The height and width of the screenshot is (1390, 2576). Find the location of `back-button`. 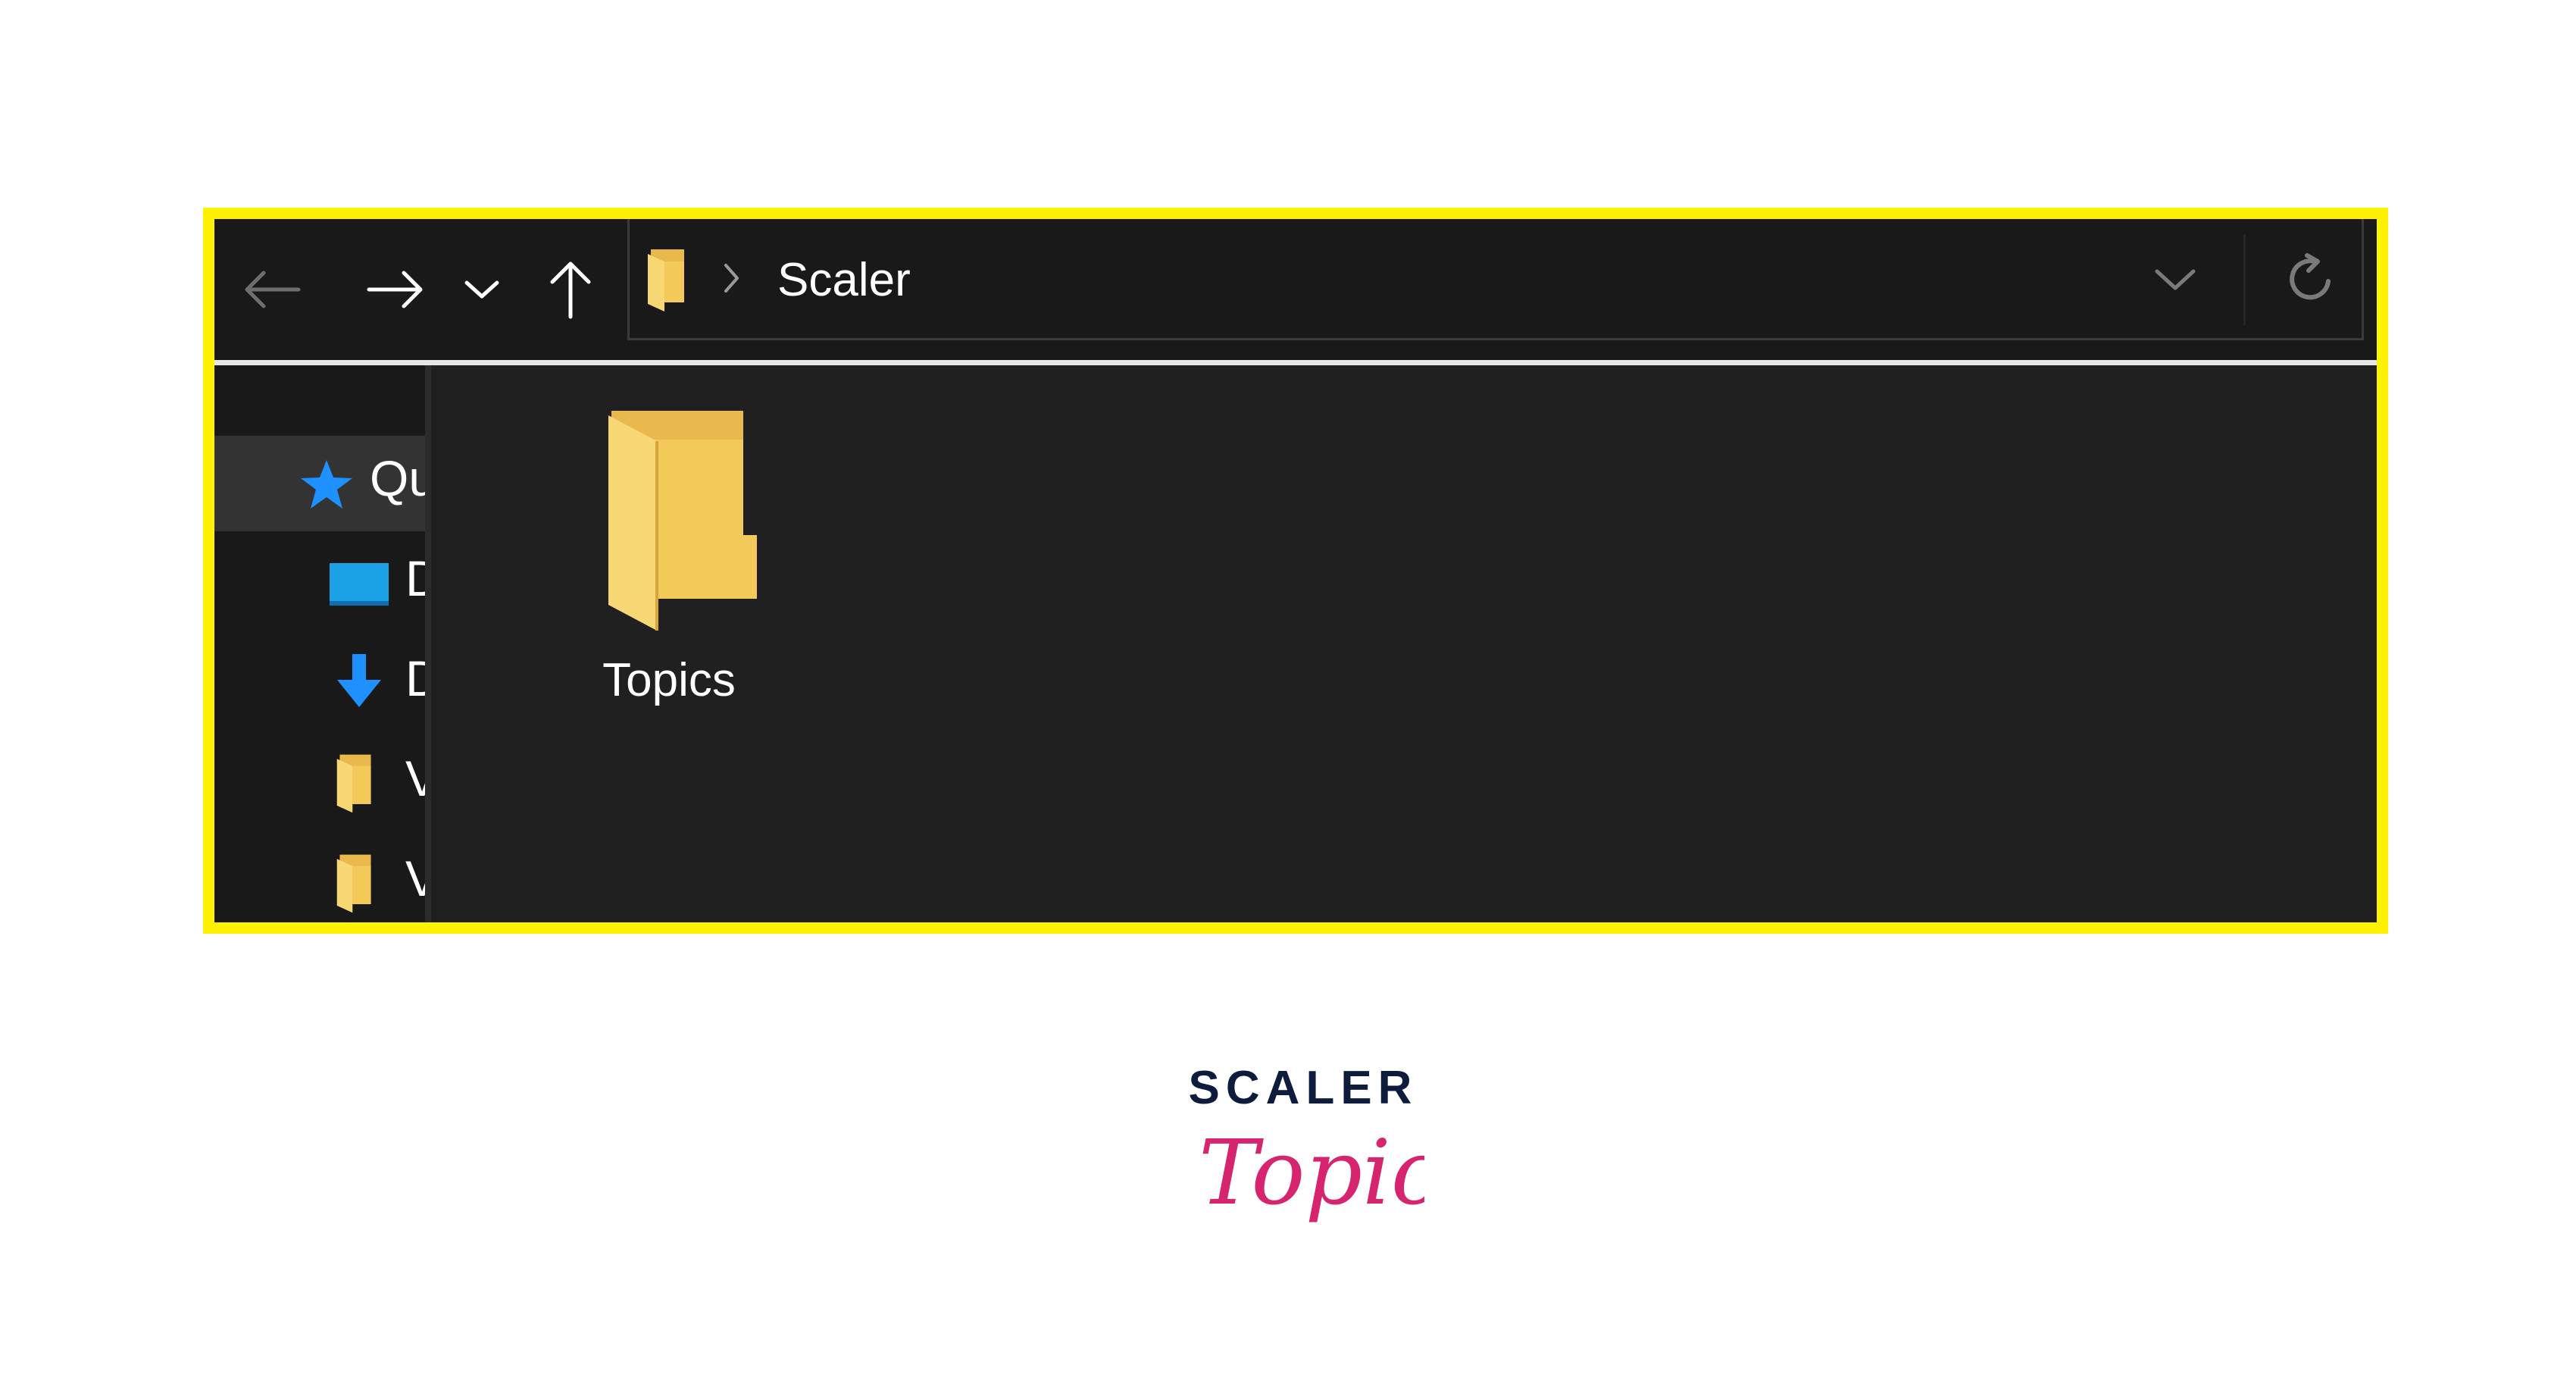

back-button is located at coordinates (271, 289).